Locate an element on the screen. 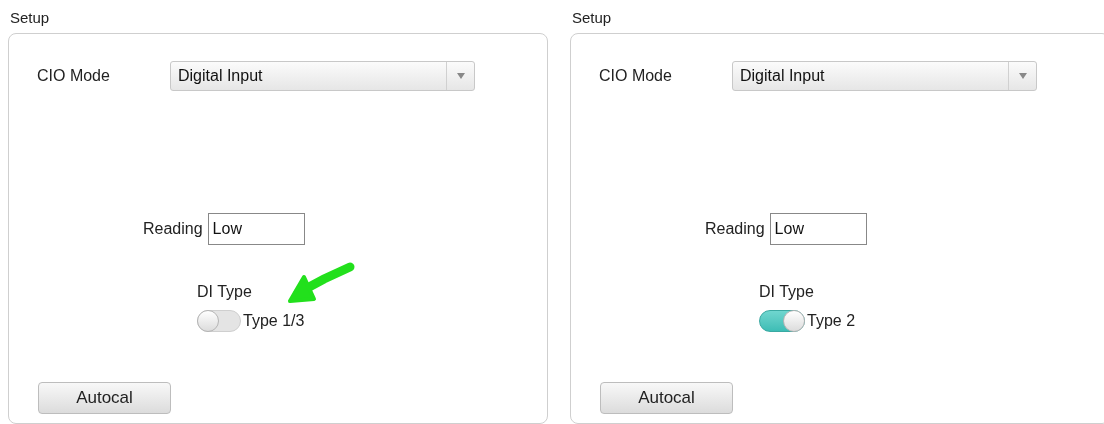 The width and height of the screenshot is (1104, 424). toggle-label: Type 2 is located at coordinates (831, 320).